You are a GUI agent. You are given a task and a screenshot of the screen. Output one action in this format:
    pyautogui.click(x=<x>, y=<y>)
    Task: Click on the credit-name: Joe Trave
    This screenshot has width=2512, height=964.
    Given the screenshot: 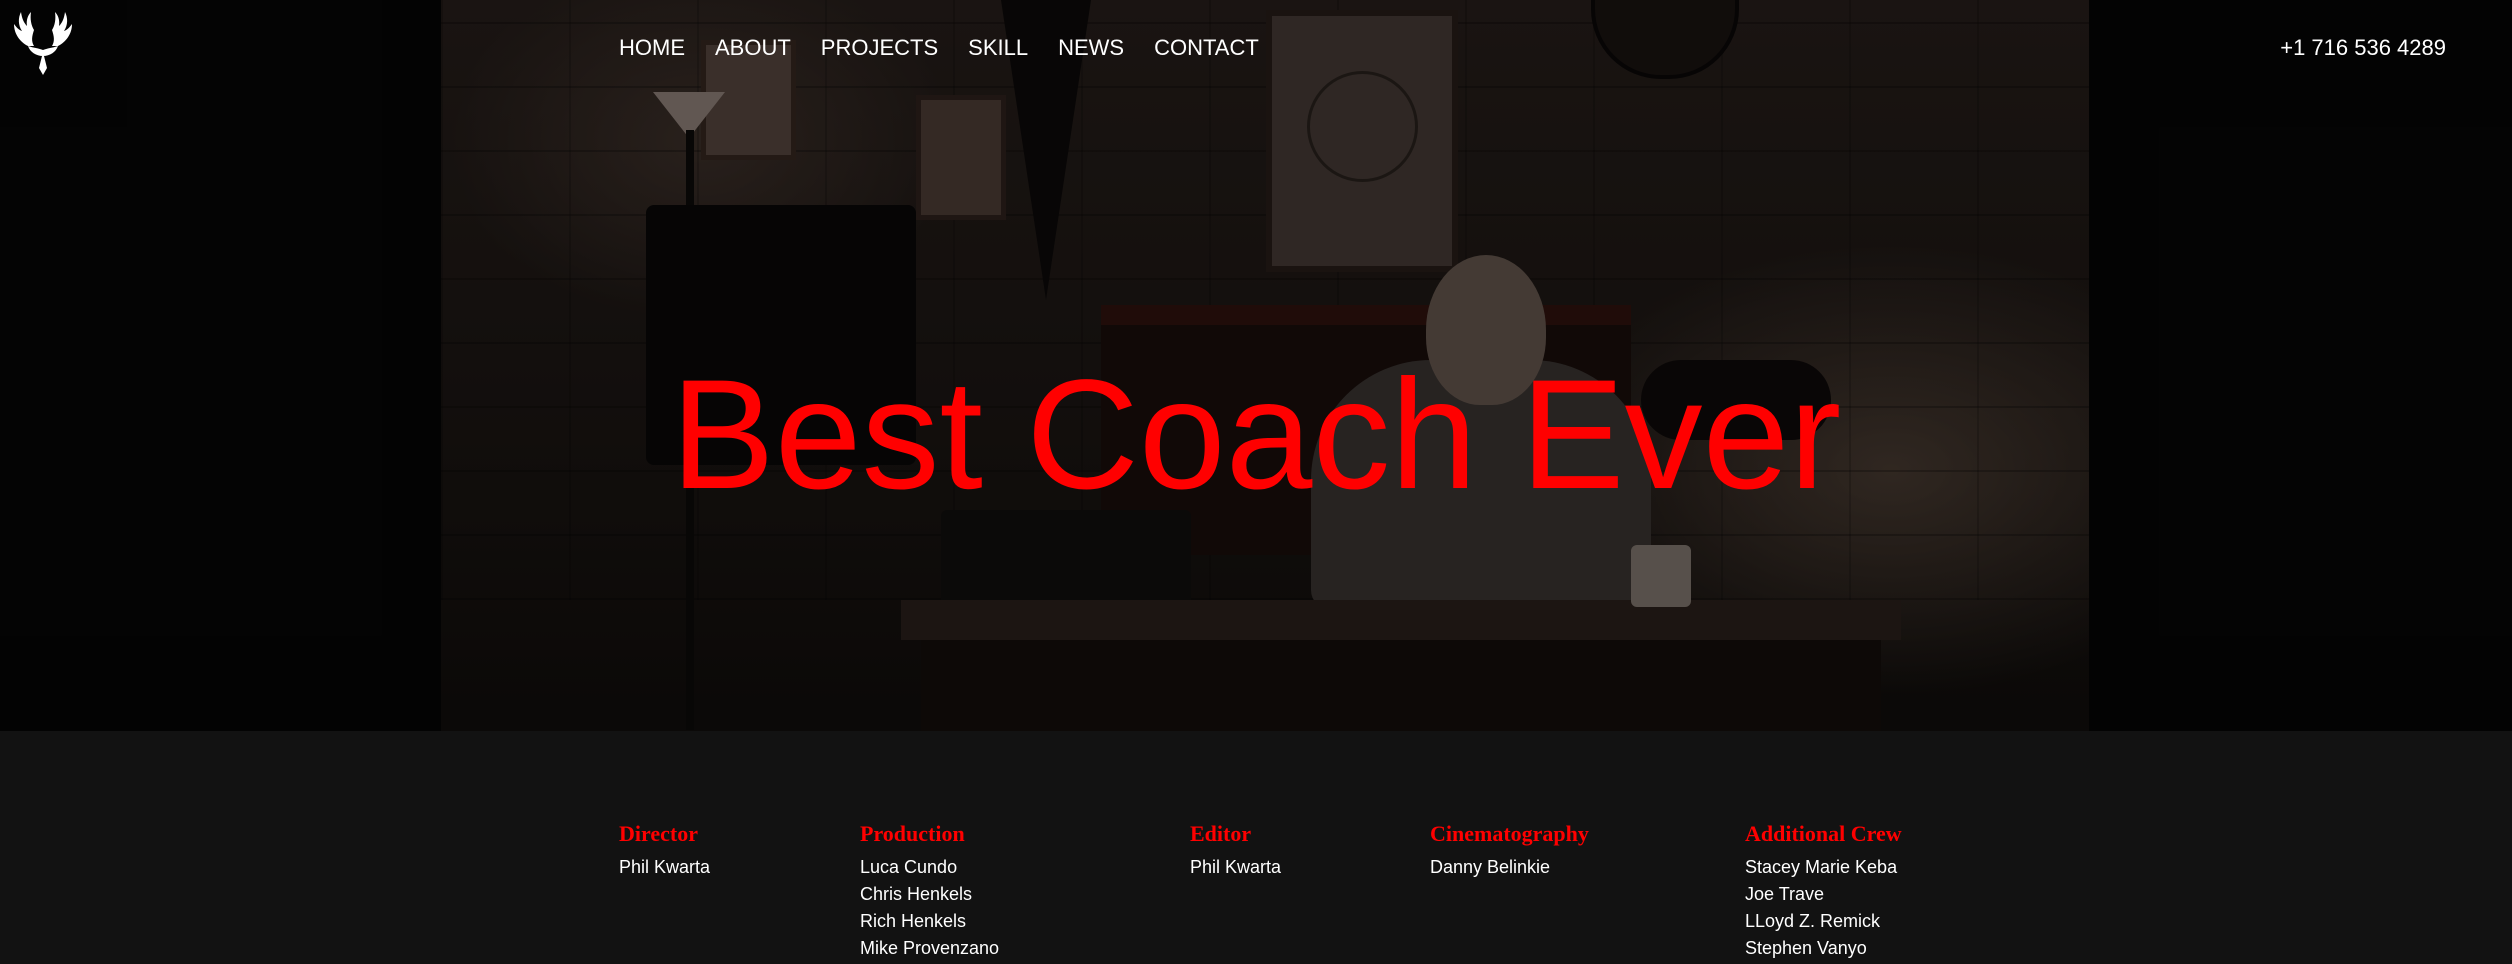 What is the action you would take?
    pyautogui.click(x=1785, y=894)
    